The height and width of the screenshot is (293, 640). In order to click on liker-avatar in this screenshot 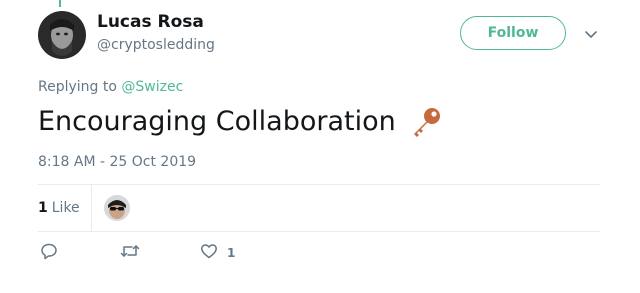, I will do `click(117, 208)`.